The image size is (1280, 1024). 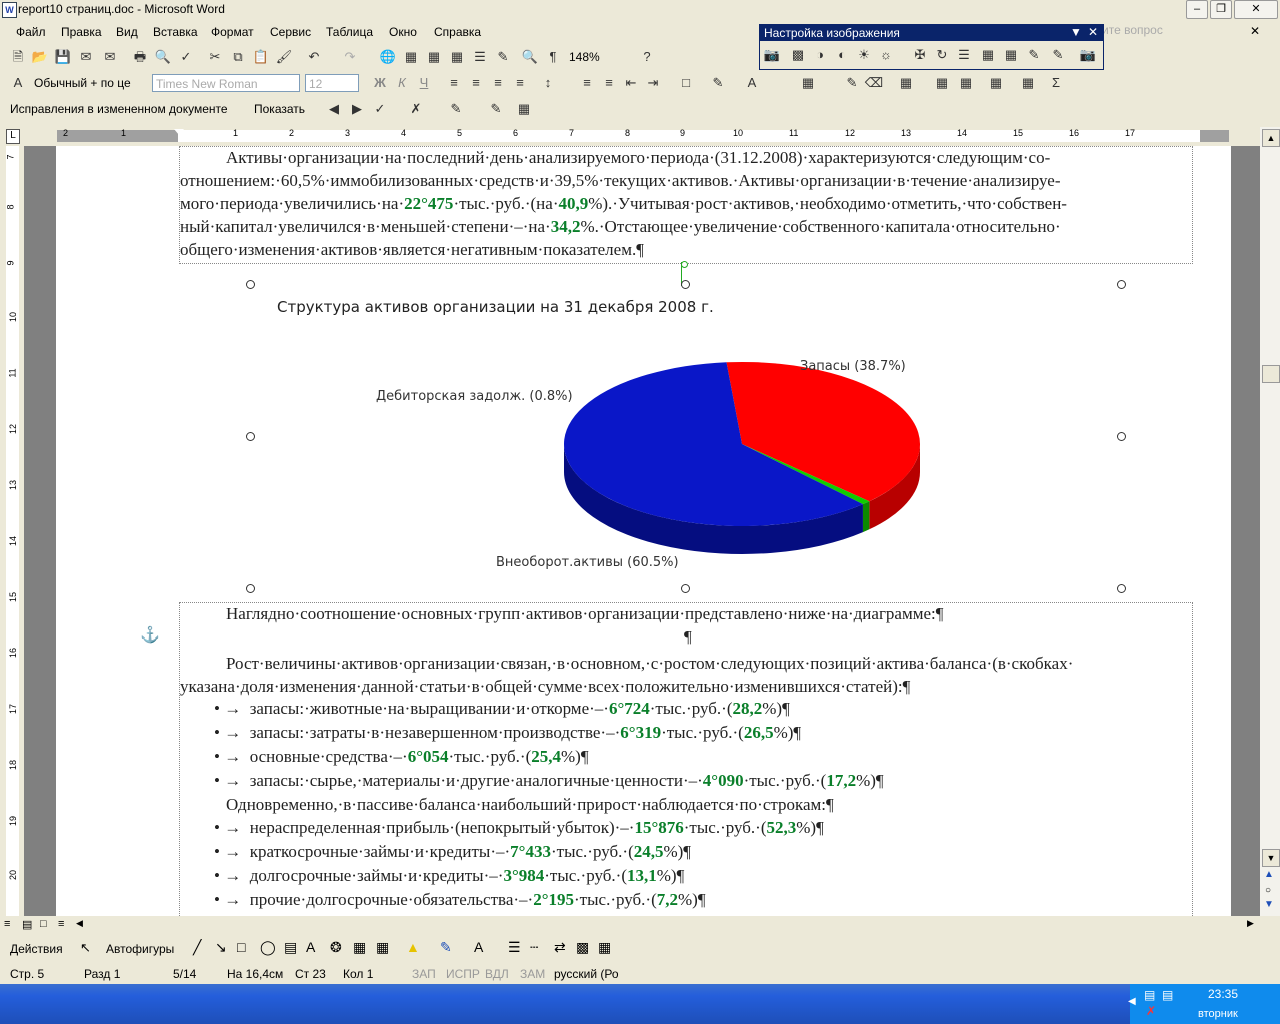 What do you see at coordinates (127, 32) in the screenshot?
I see `menu-view: Вид` at bounding box center [127, 32].